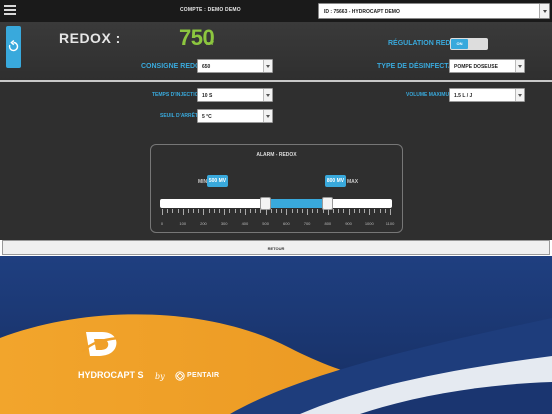  What do you see at coordinates (224, 223) in the screenshot?
I see `slider-tick-label: 300` at bounding box center [224, 223].